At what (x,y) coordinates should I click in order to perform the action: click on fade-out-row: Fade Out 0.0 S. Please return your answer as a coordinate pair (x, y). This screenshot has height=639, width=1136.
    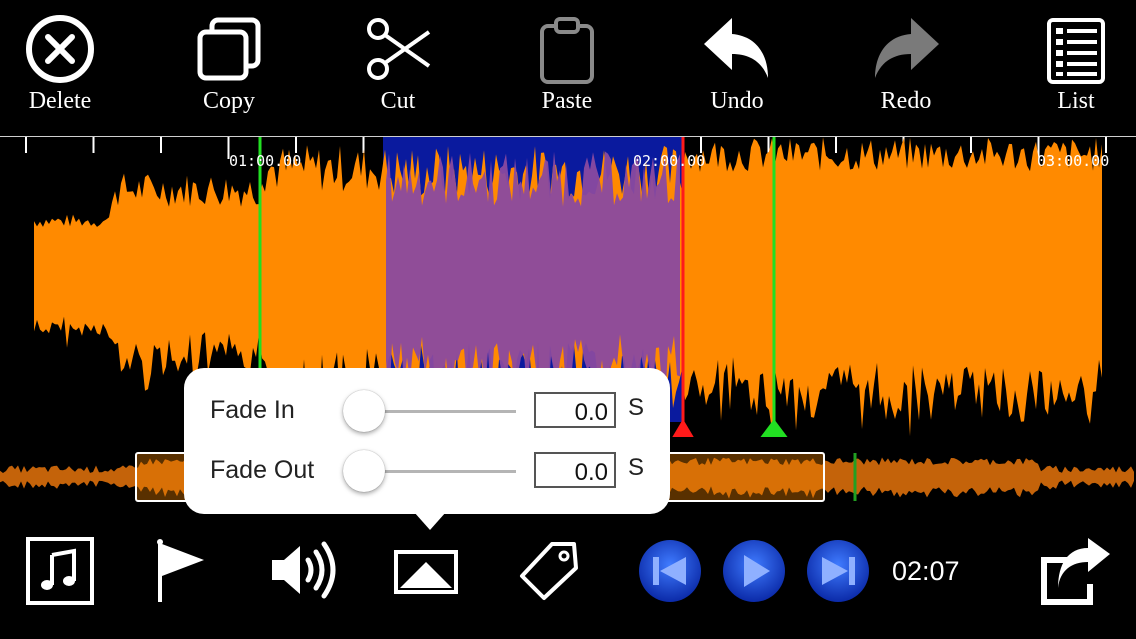
    Looking at the image, I should click on (427, 472).